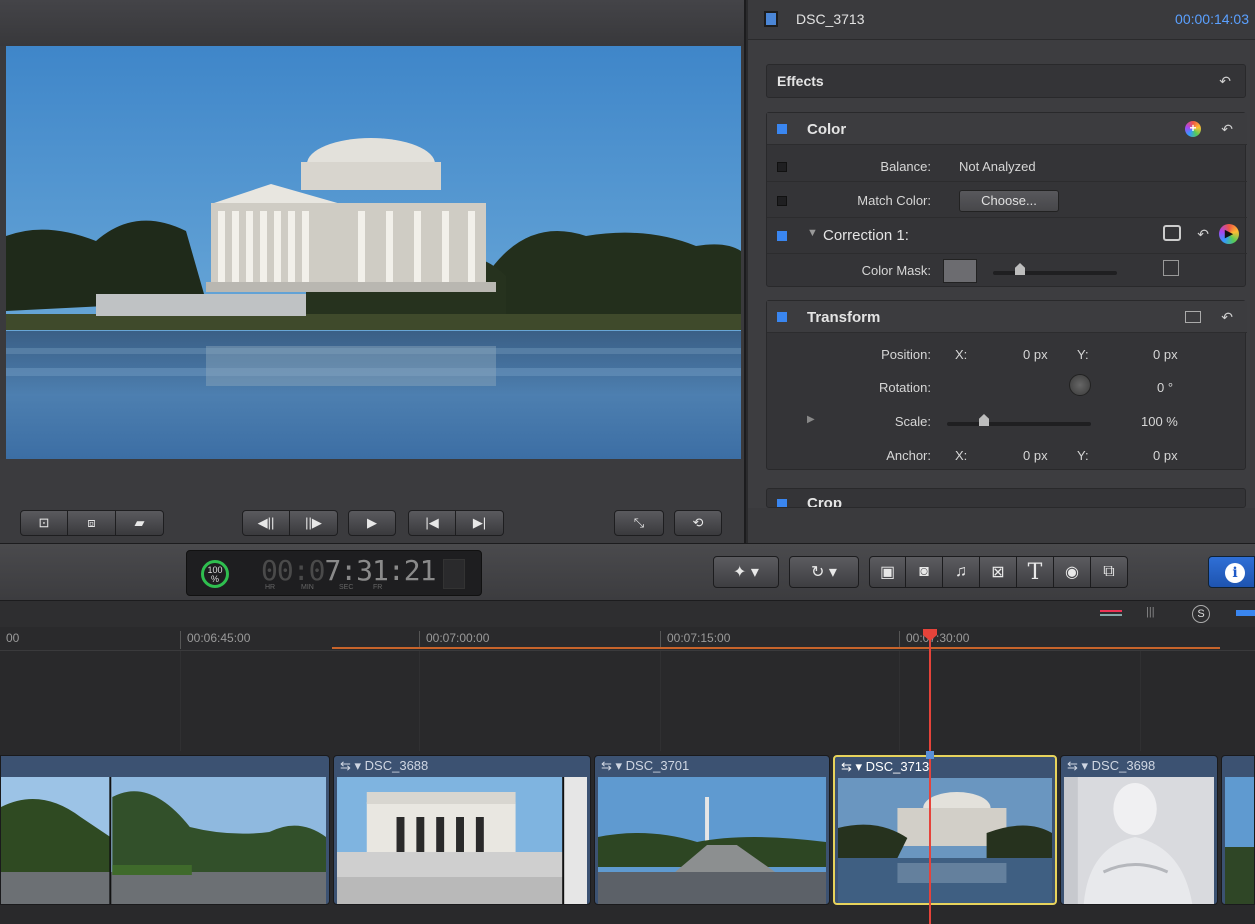 The height and width of the screenshot is (924, 1255). Describe the element at coordinates (1227, 317) in the screenshot. I see `transform-reset-icon: ↶` at that location.